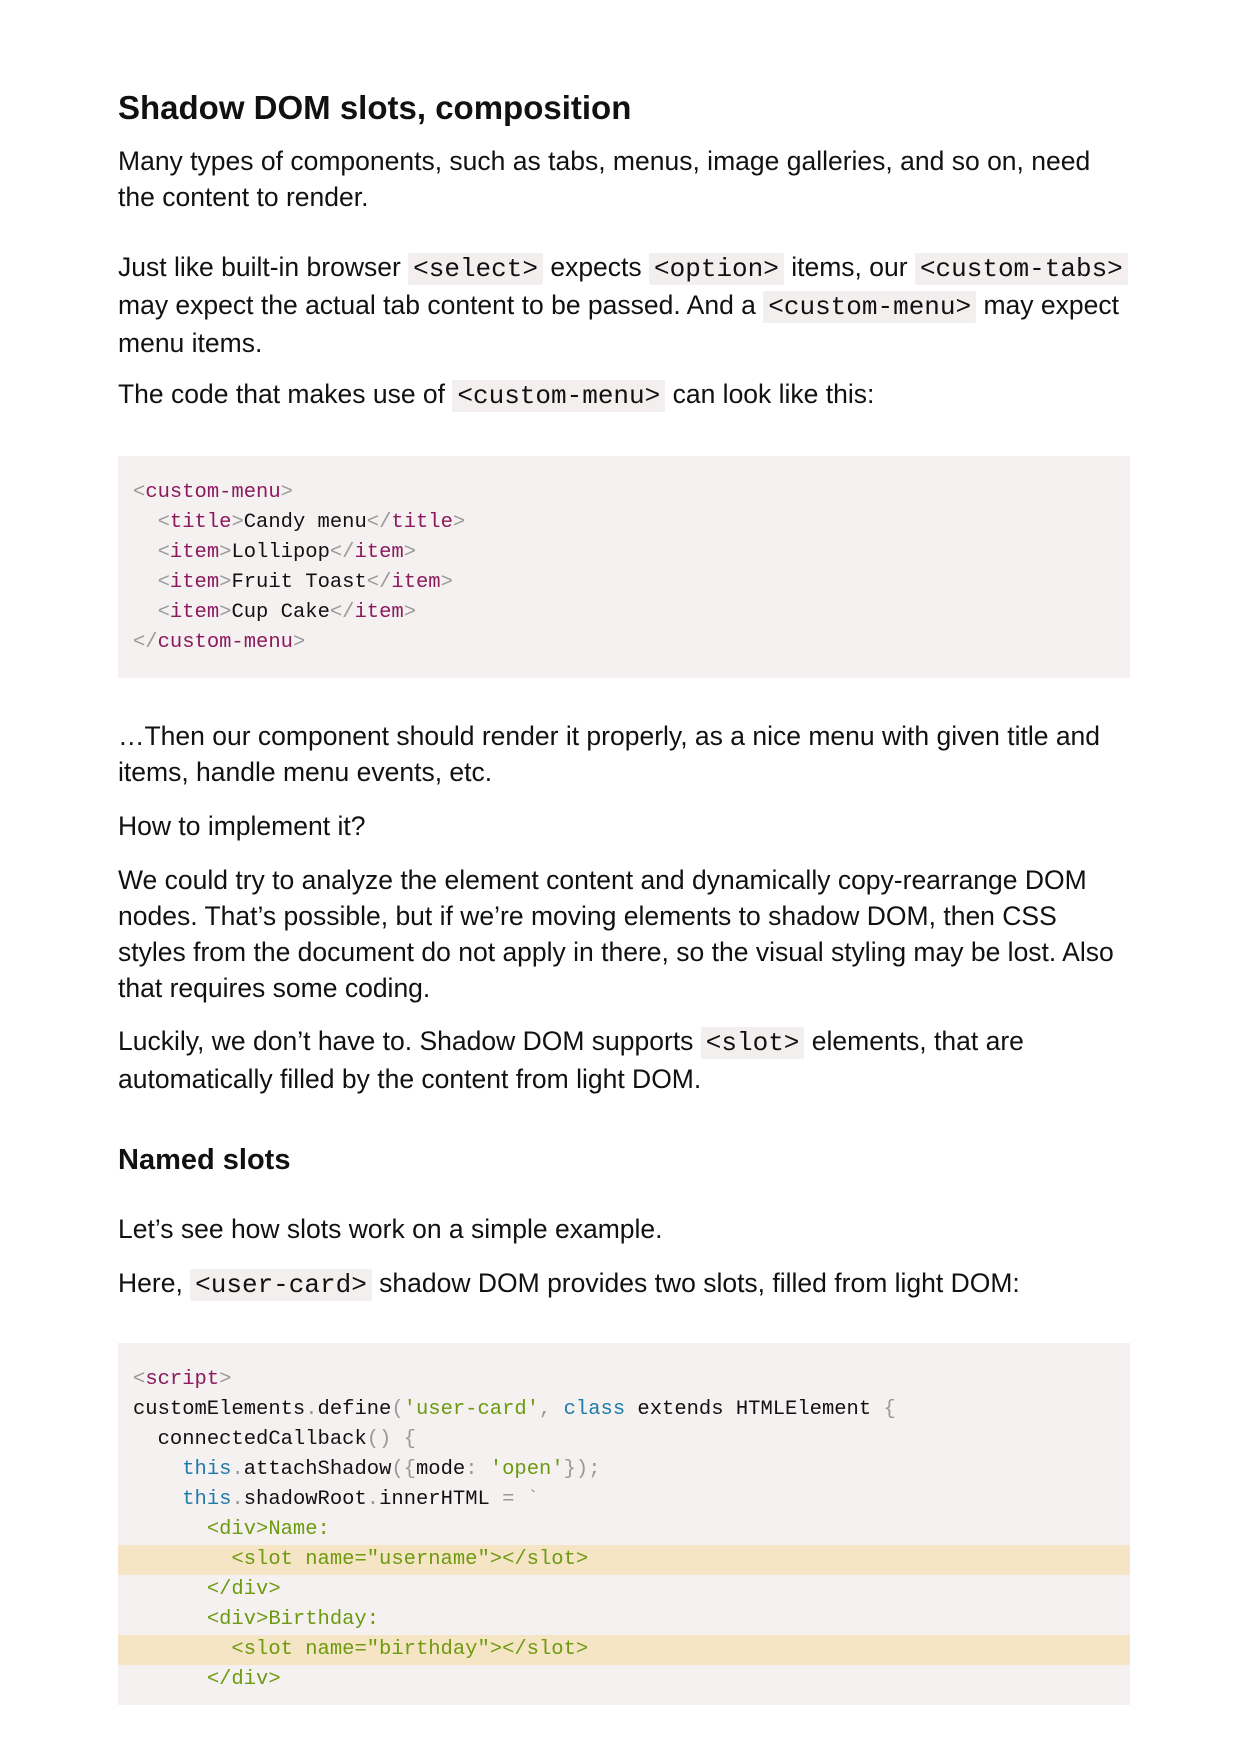  Describe the element at coordinates (870, 307) in the screenshot. I see `inline-code-custom-menu: <custom-menu>` at that location.